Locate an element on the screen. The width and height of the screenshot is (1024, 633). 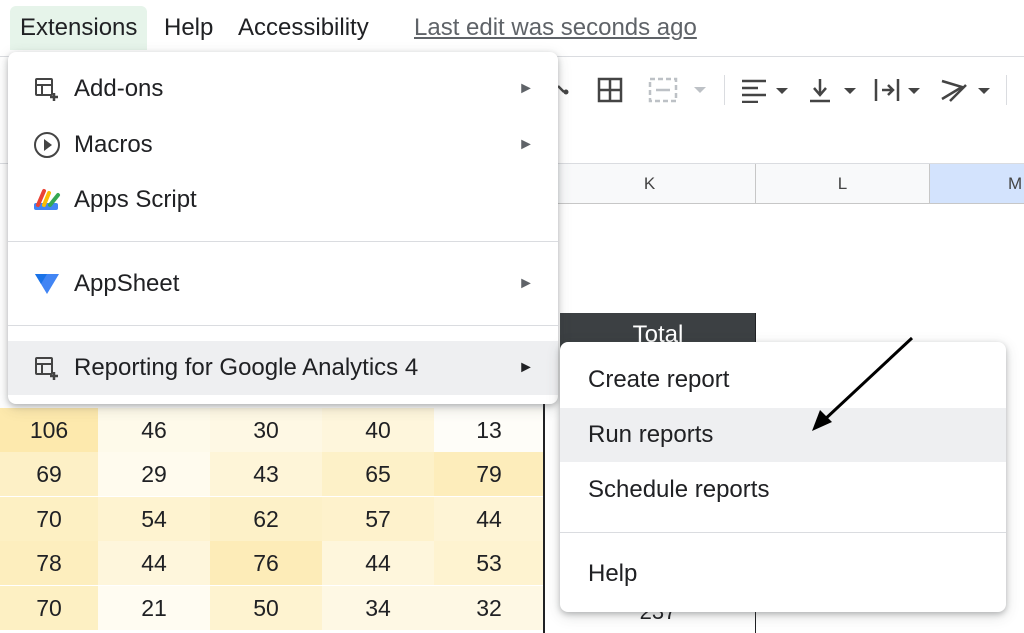
grid-cell: 57 is located at coordinates (378, 519).